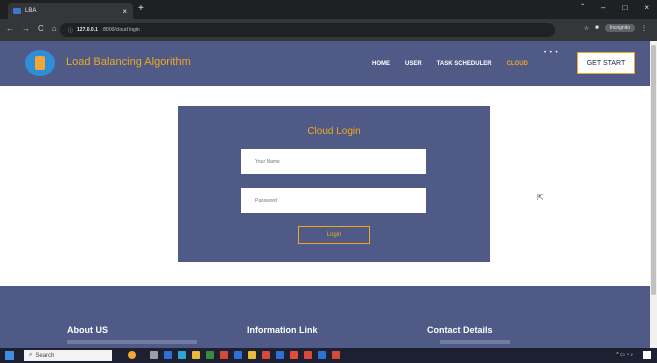 This screenshot has width=657, height=363. What do you see at coordinates (606, 63) in the screenshot?
I see `get-start-button: GET START` at bounding box center [606, 63].